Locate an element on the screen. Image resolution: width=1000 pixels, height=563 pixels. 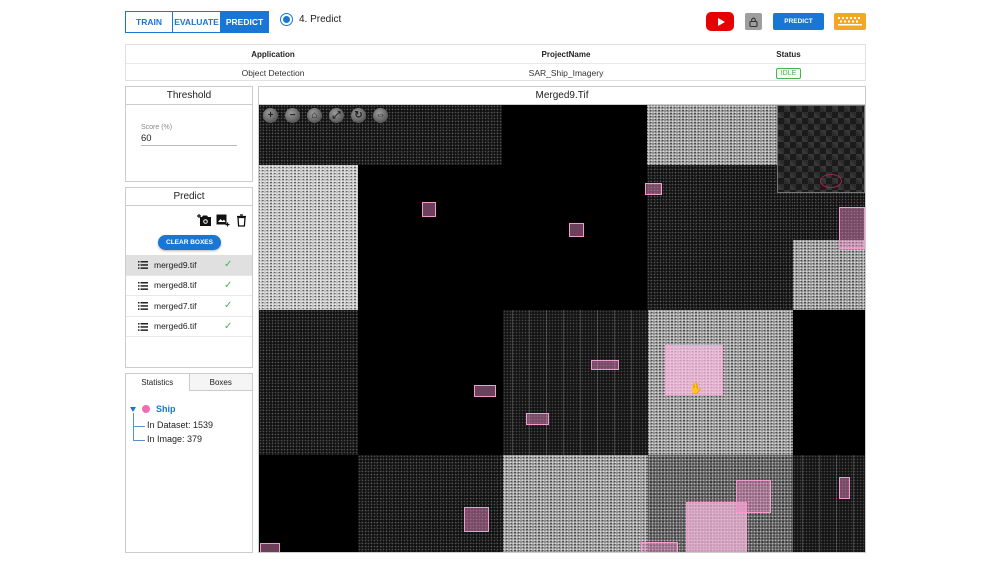
tab-predict: PREDICT is located at coordinates (245, 22).